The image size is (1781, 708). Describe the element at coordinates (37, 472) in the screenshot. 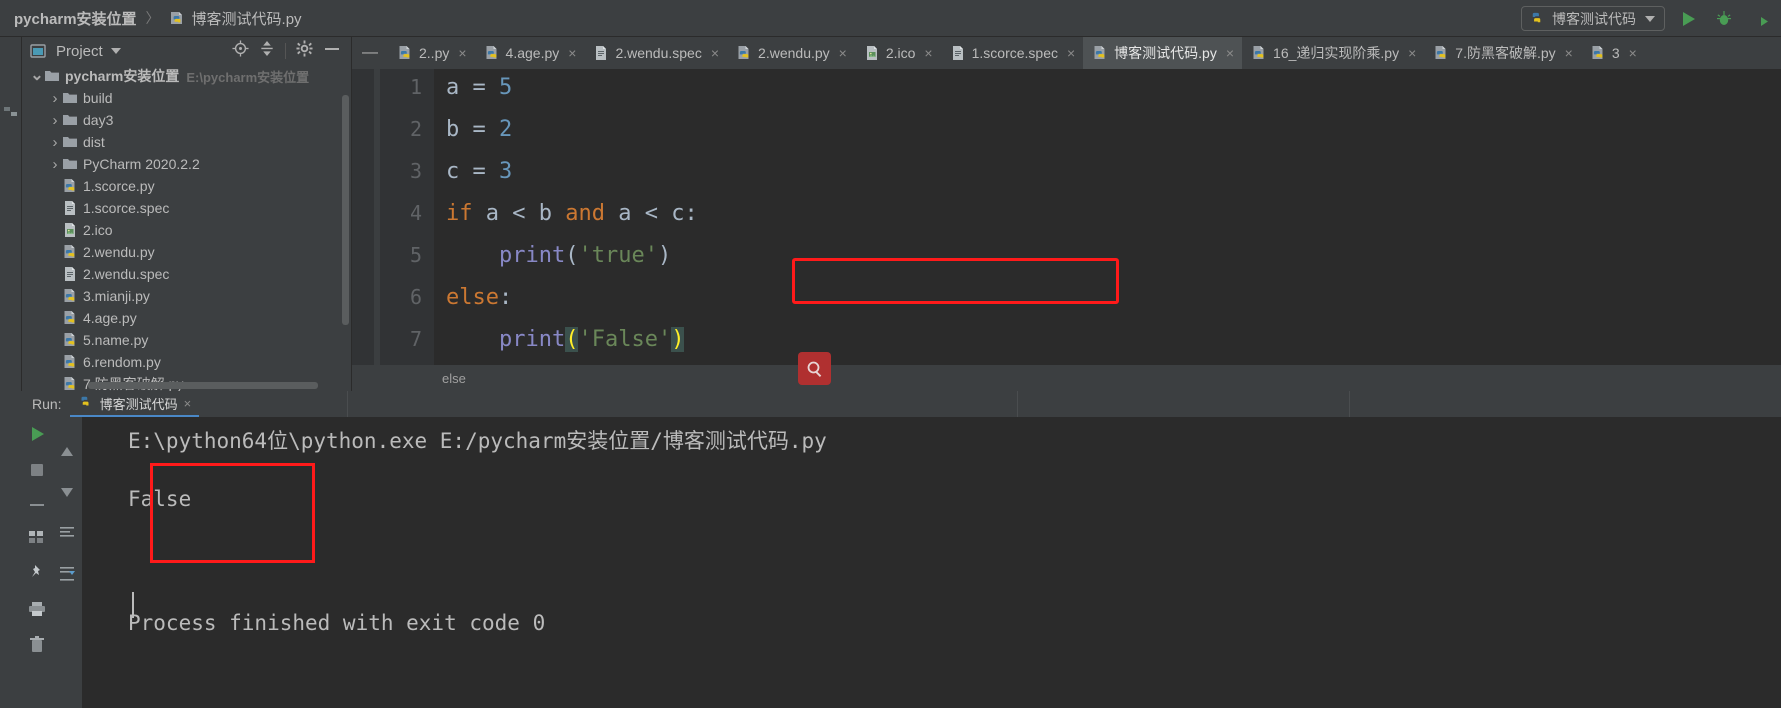

I see `stop-icon` at that location.